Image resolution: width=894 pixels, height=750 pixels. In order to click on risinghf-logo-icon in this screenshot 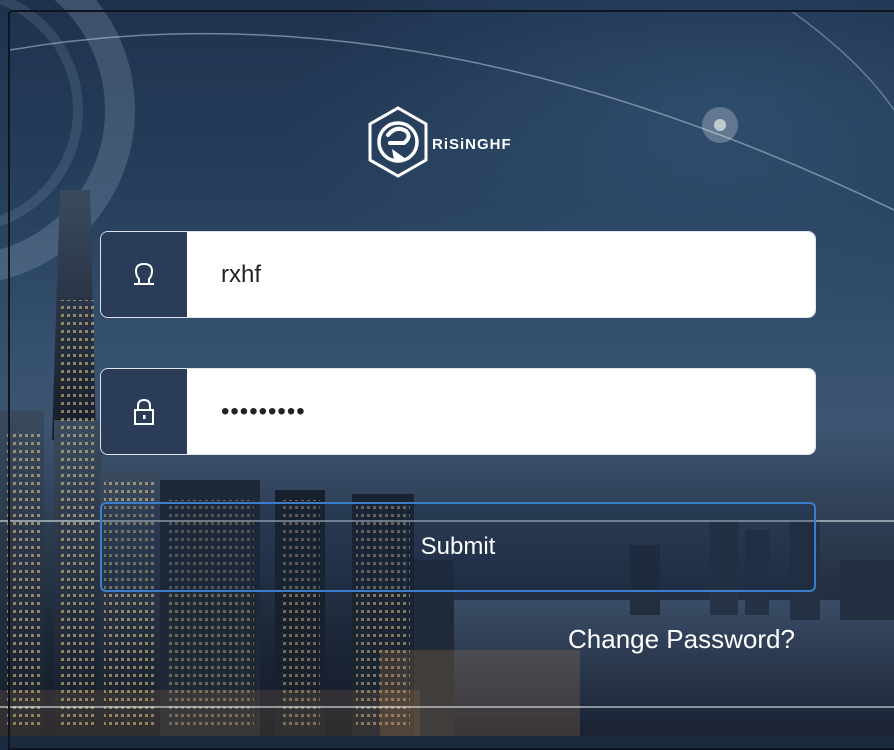, I will do `click(398, 142)`.